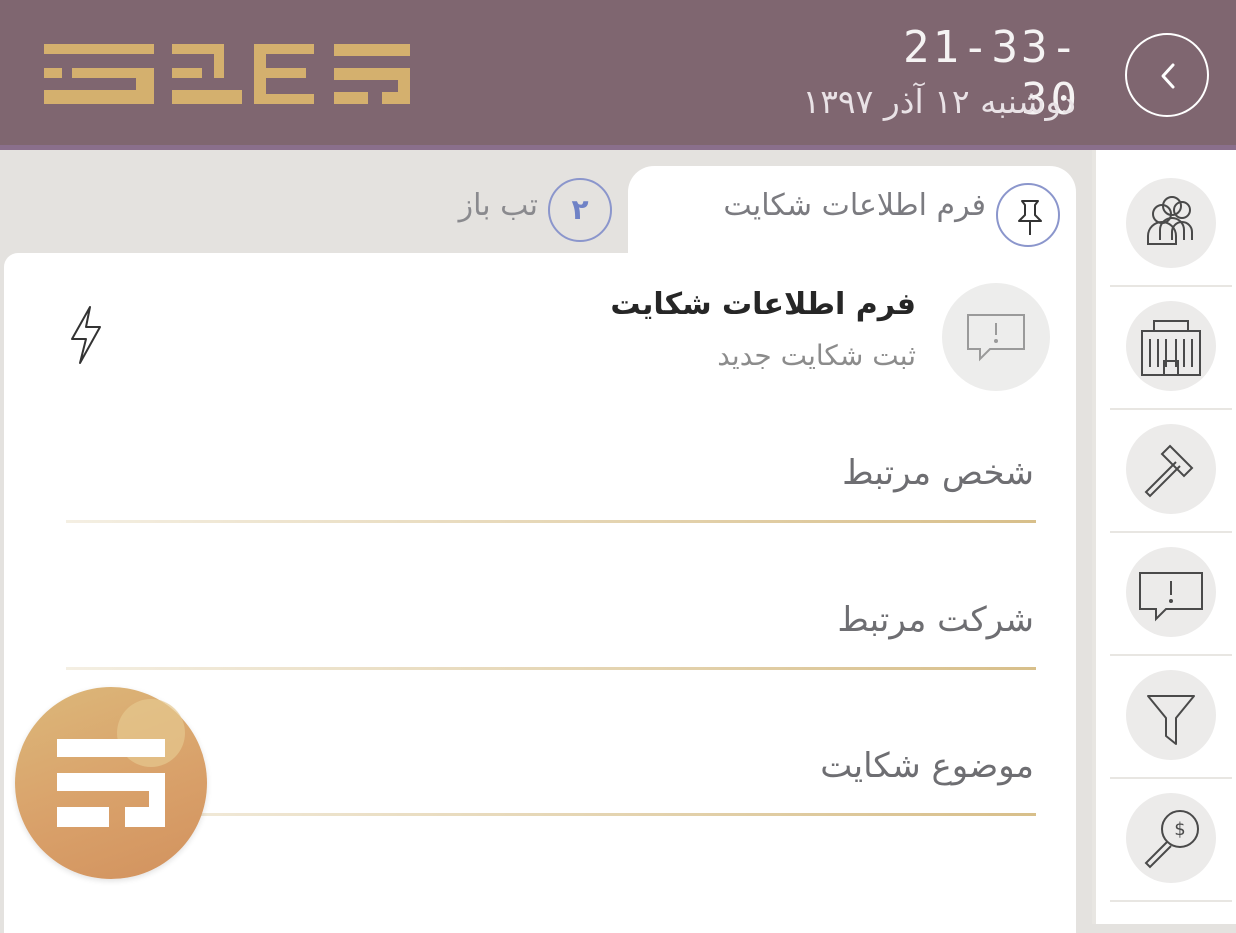 The image size is (1236, 933). Describe the element at coordinates (938, 473) in the screenshot. I see `field-label: شخص مرتبط` at that location.